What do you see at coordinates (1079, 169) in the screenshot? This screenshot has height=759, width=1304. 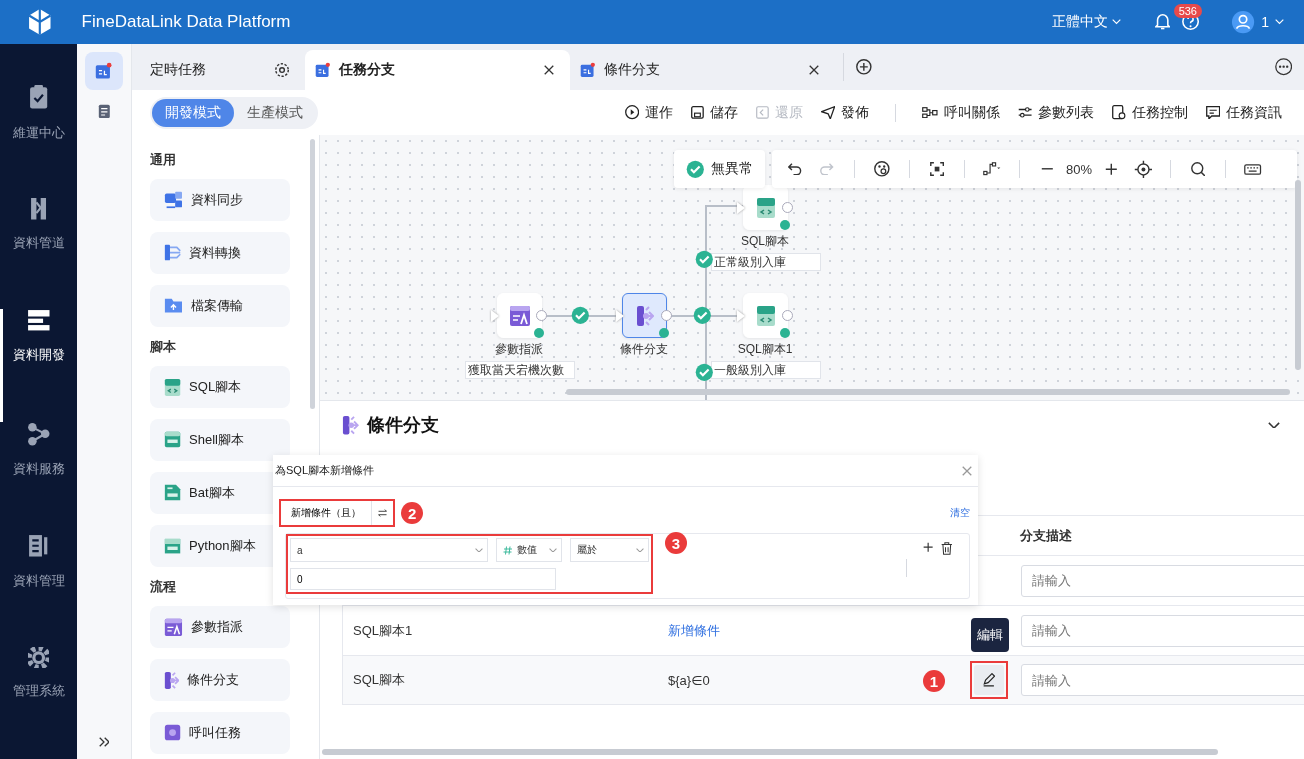 I see `zoom-level: 80%` at bounding box center [1079, 169].